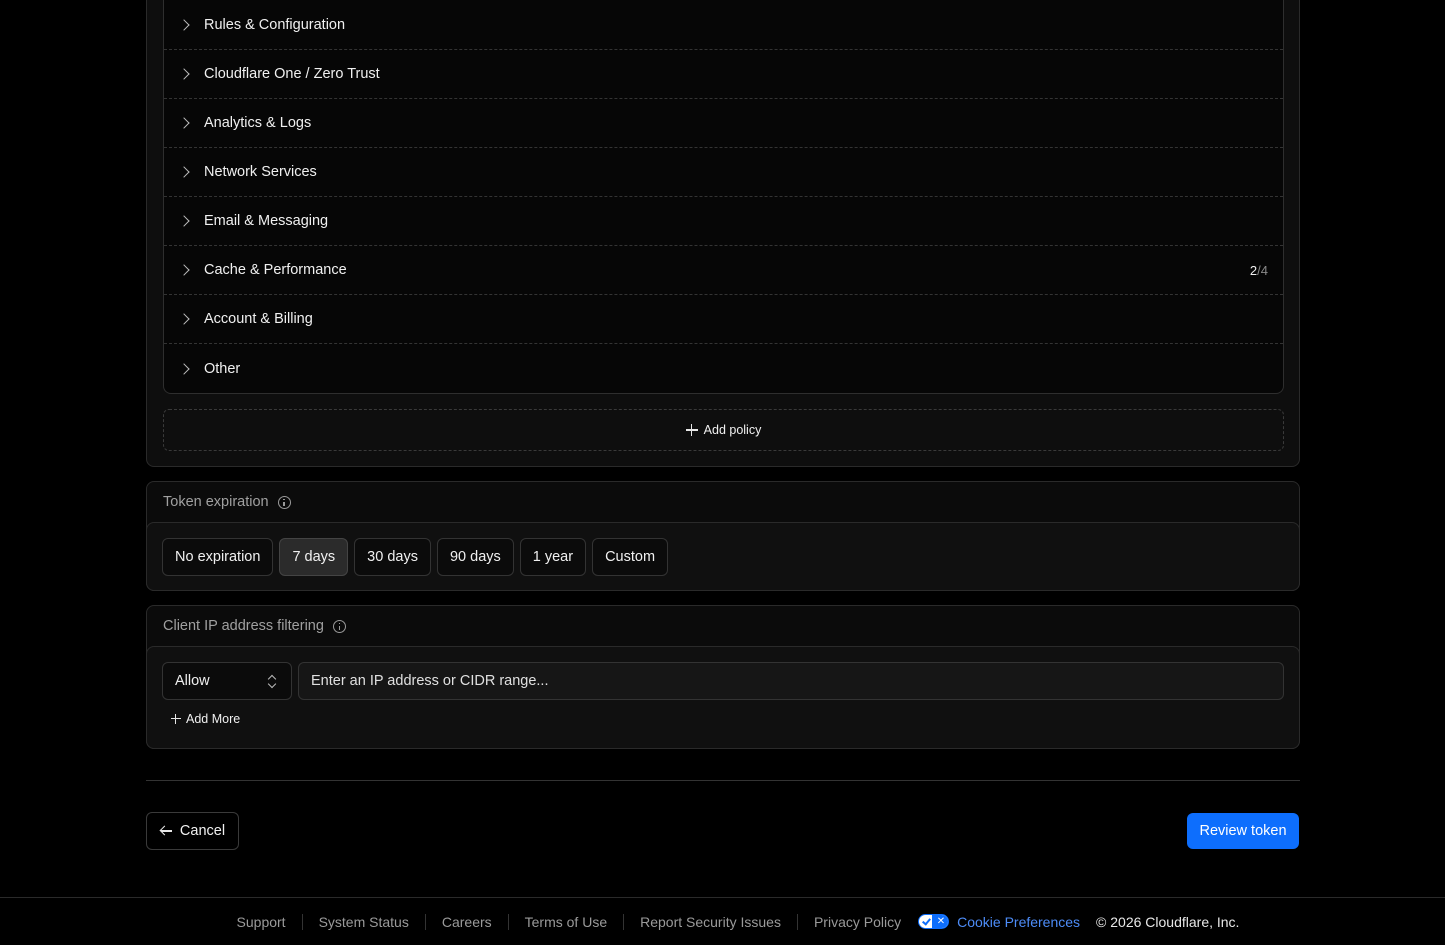 The image size is (1445, 945). What do you see at coordinates (222, 368) in the screenshot?
I see `permission-group-label: Other` at bounding box center [222, 368].